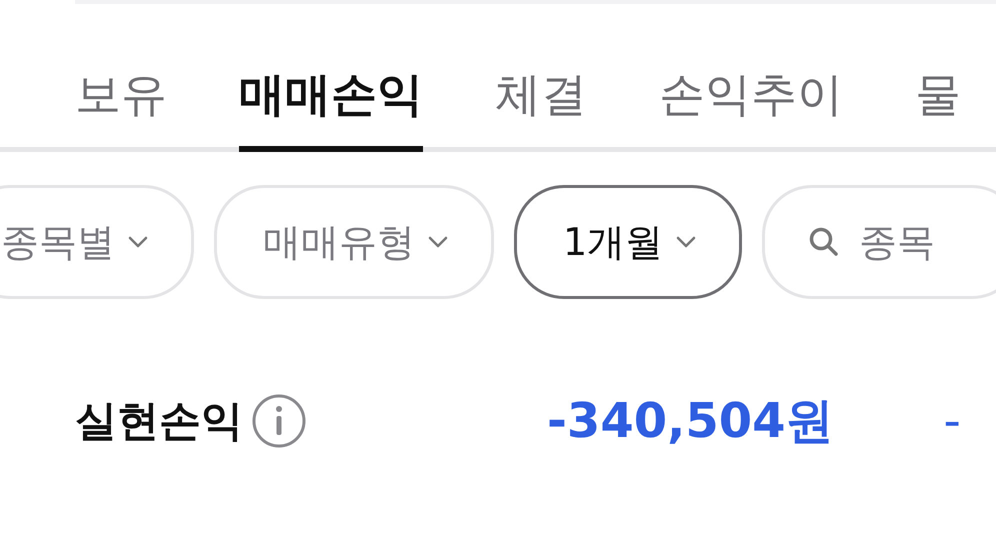 This screenshot has height=550, width=996. I want to click on tab: 손익추이, so click(751, 108).